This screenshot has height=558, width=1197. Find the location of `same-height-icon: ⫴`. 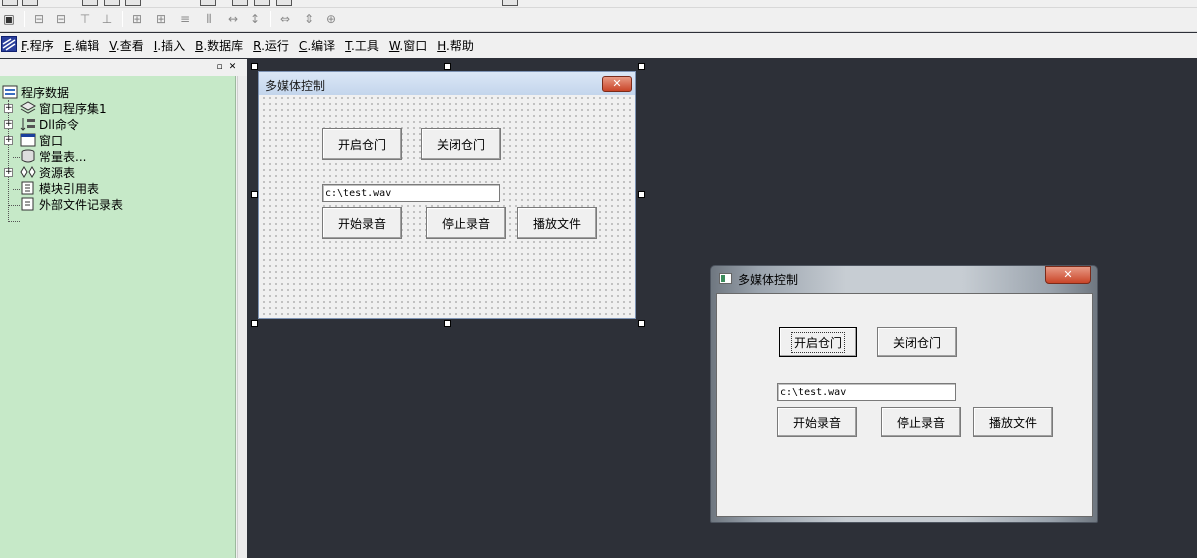

same-height-icon: ⫴ is located at coordinates (209, 19).